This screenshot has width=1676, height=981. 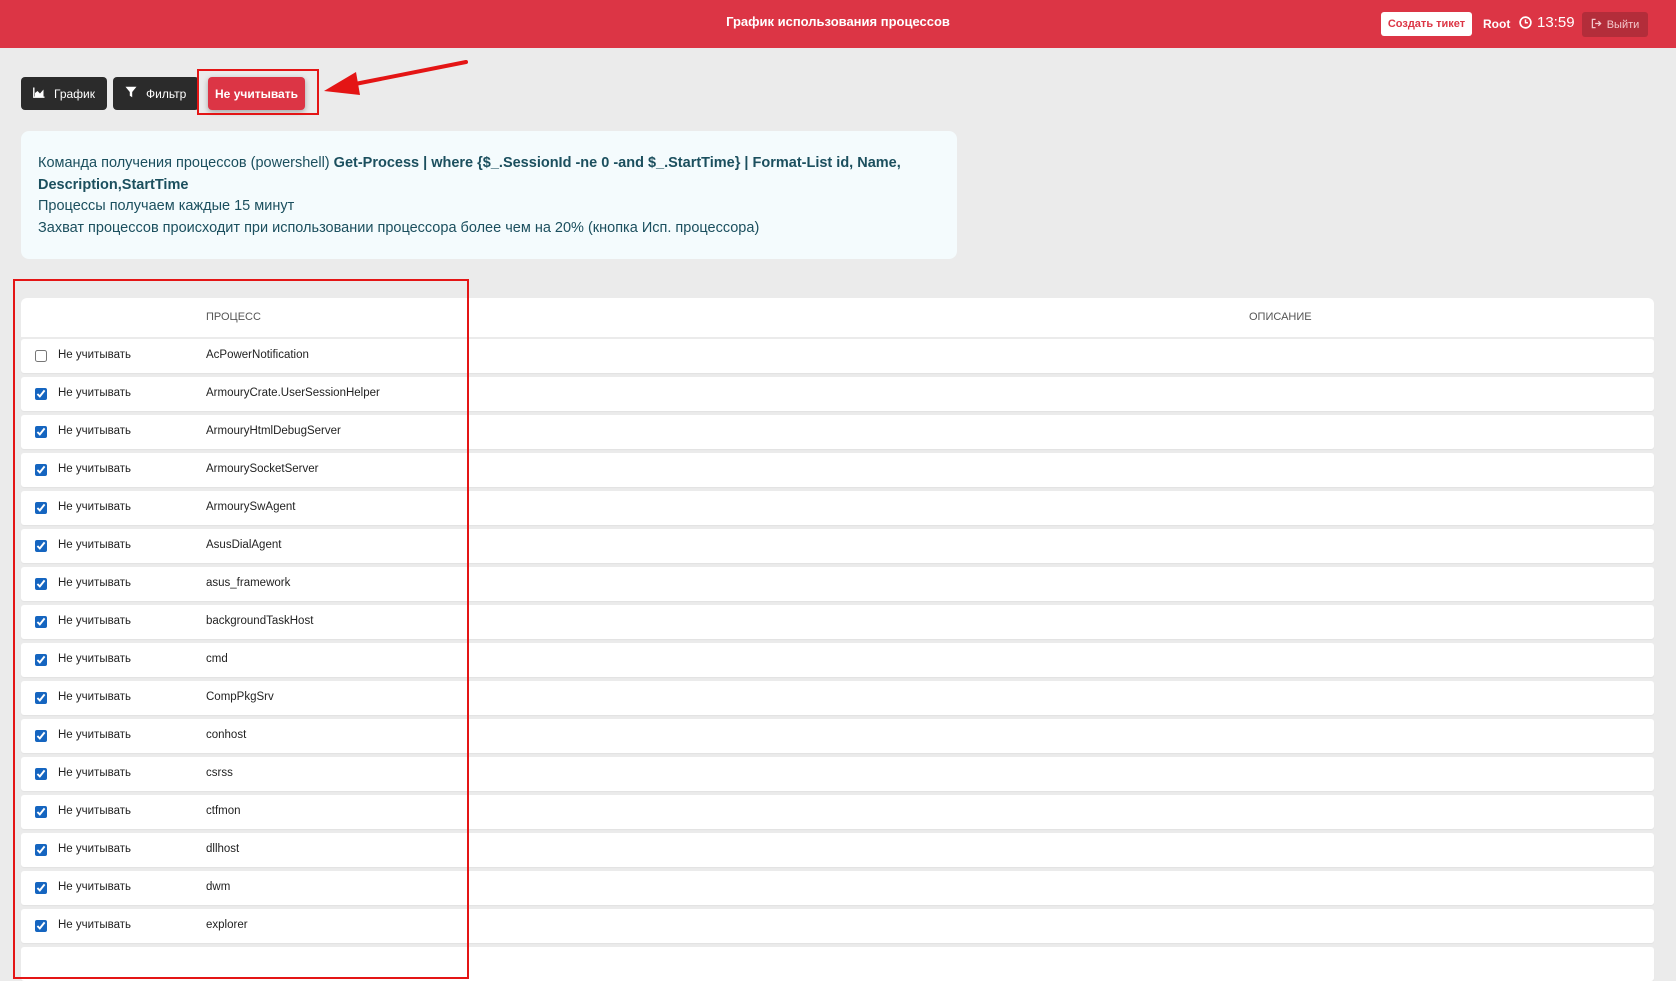 I want to click on process-name: AsusDialAgent, so click(x=244, y=545).